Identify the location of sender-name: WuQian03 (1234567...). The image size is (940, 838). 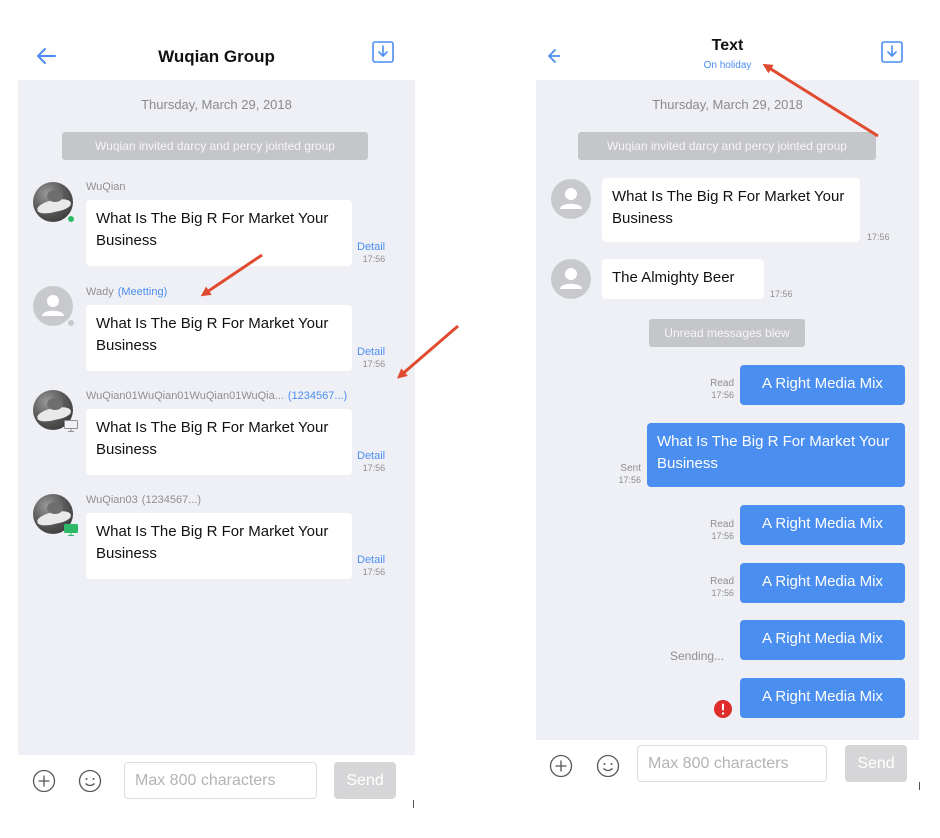
(144, 500).